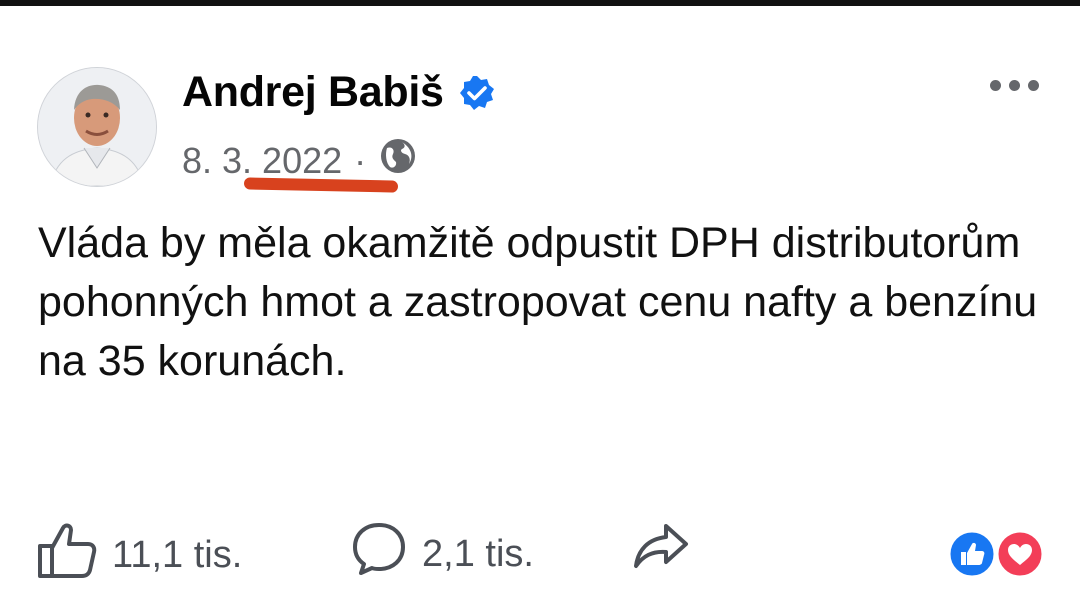 The height and width of the screenshot is (602, 1080). Describe the element at coordinates (1020, 85) in the screenshot. I see `more-options-icon` at that location.